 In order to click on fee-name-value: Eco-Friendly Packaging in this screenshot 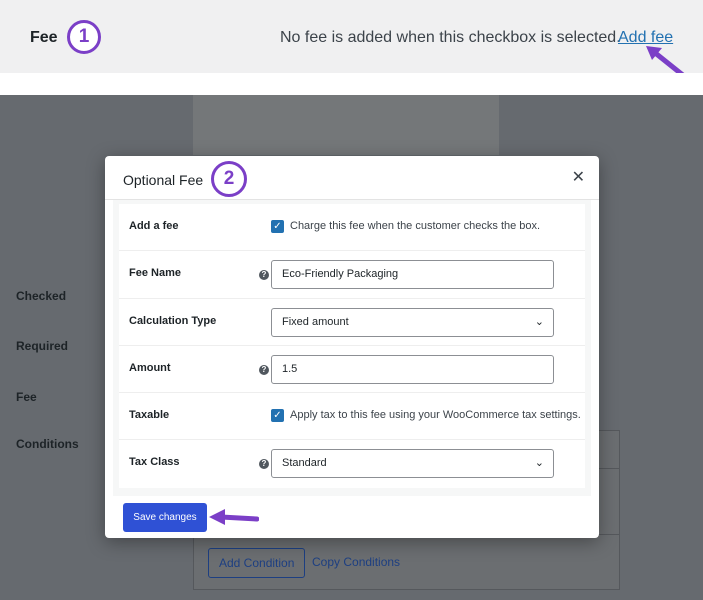, I will do `click(340, 274)`.